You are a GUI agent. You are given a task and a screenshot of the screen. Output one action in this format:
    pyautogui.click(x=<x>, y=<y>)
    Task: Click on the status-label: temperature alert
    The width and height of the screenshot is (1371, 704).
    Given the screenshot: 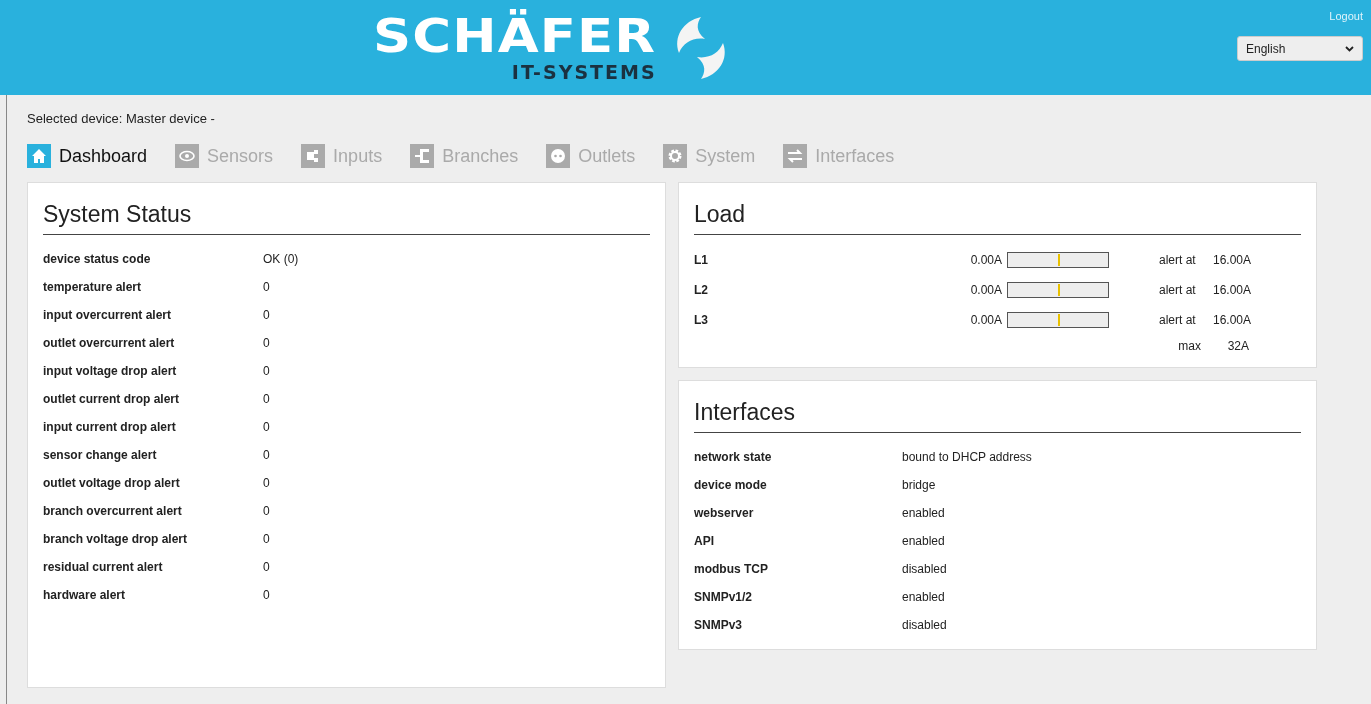 What is the action you would take?
    pyautogui.click(x=93, y=287)
    